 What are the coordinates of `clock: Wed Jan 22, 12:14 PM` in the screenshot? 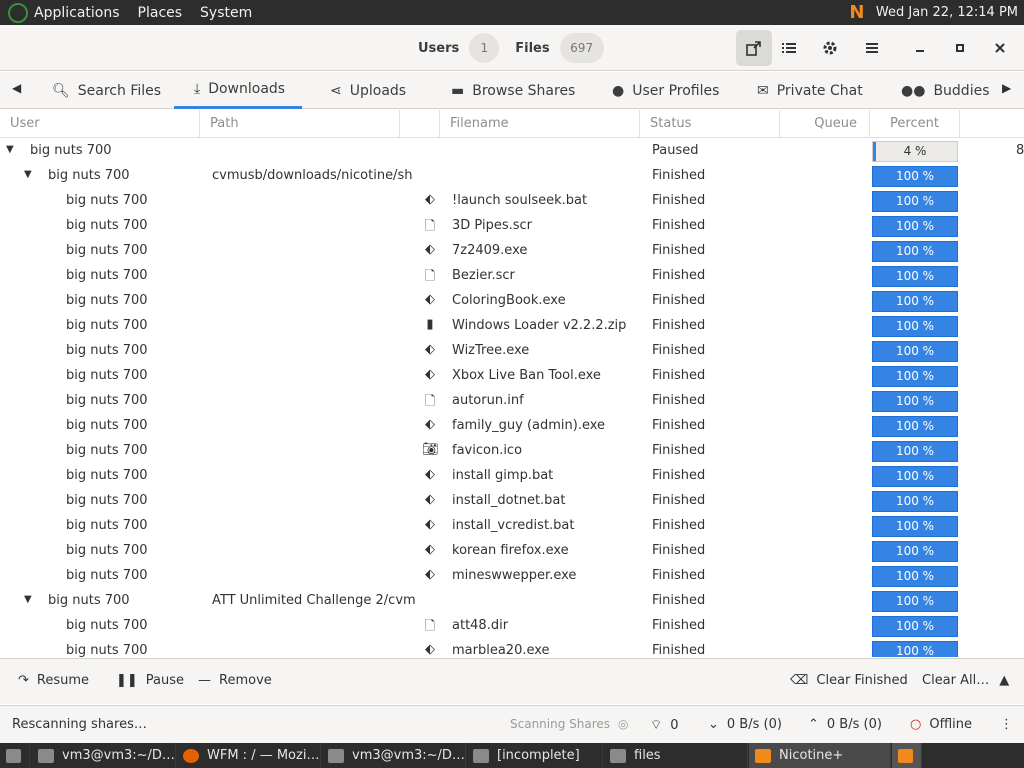 It's located at (947, 12).